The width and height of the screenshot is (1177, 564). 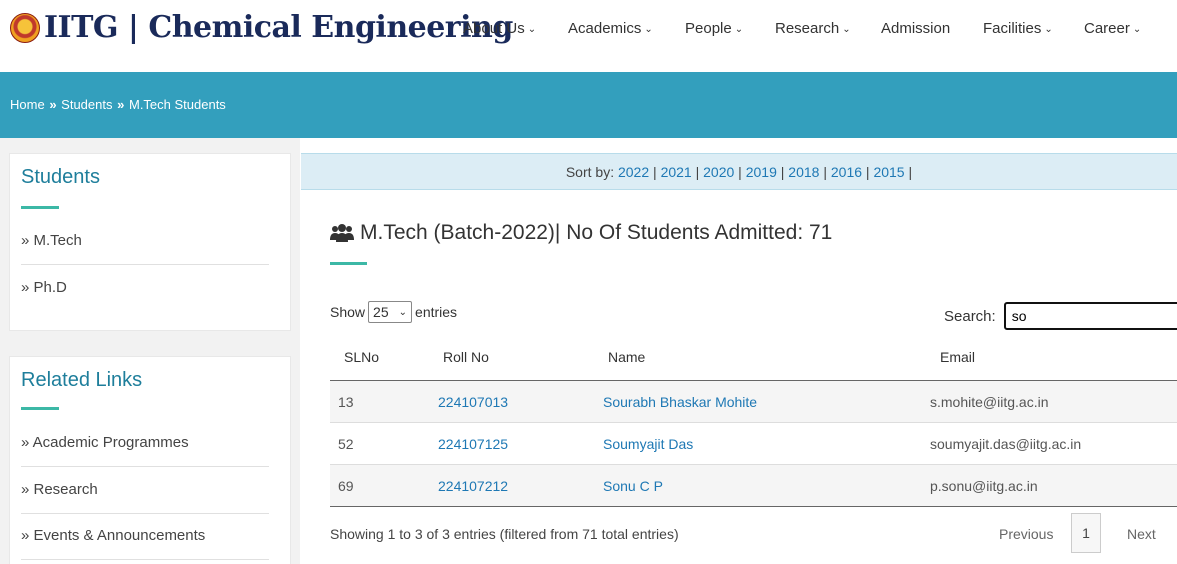 What do you see at coordinates (390, 312) in the screenshot?
I see `entries-select: 25 ⌄` at bounding box center [390, 312].